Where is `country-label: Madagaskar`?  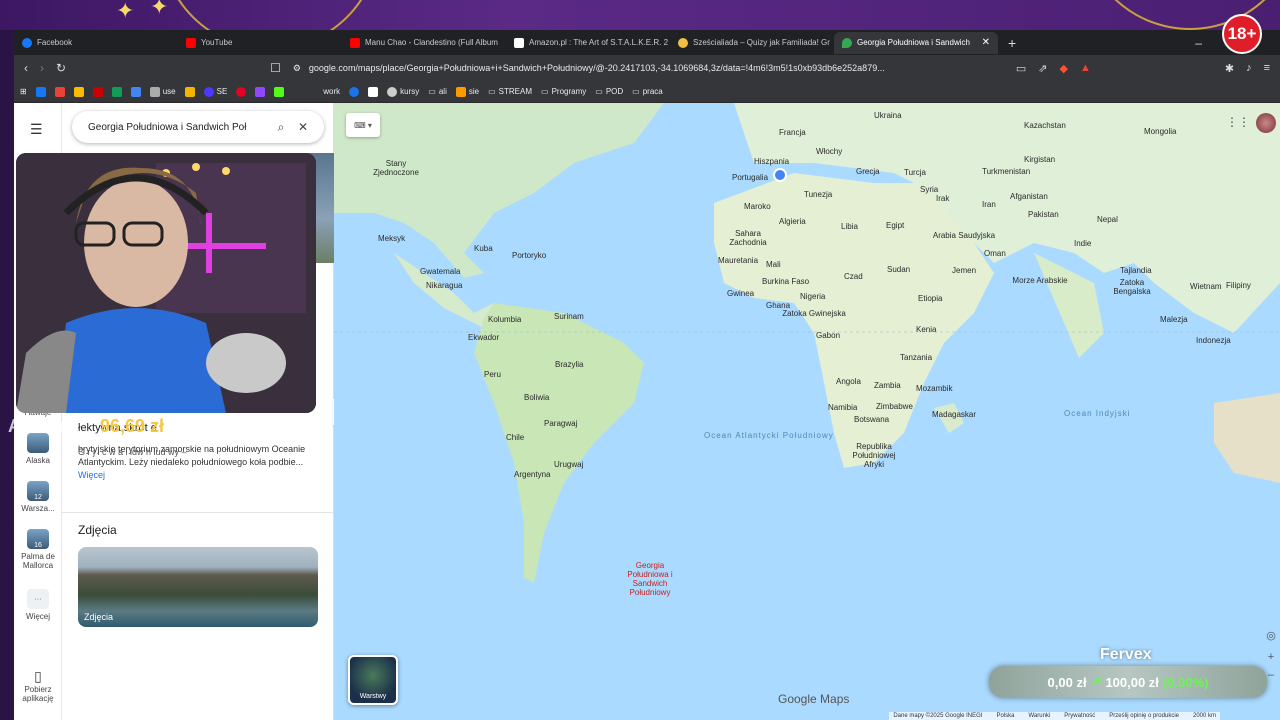
country-label: Madagaskar is located at coordinates (954, 414).